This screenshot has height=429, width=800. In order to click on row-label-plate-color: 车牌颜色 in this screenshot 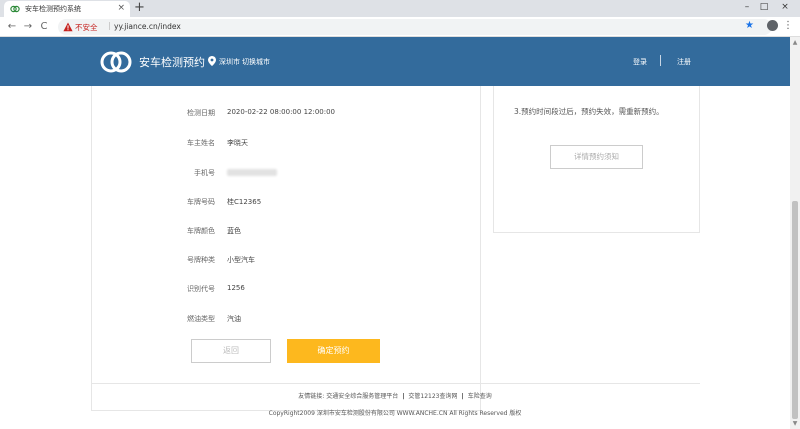, I will do `click(201, 231)`.